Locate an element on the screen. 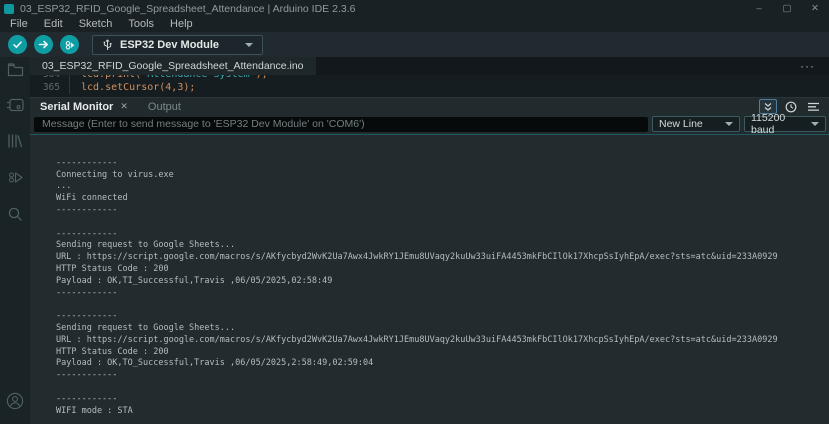  autoscroll-icon is located at coordinates (768, 106).